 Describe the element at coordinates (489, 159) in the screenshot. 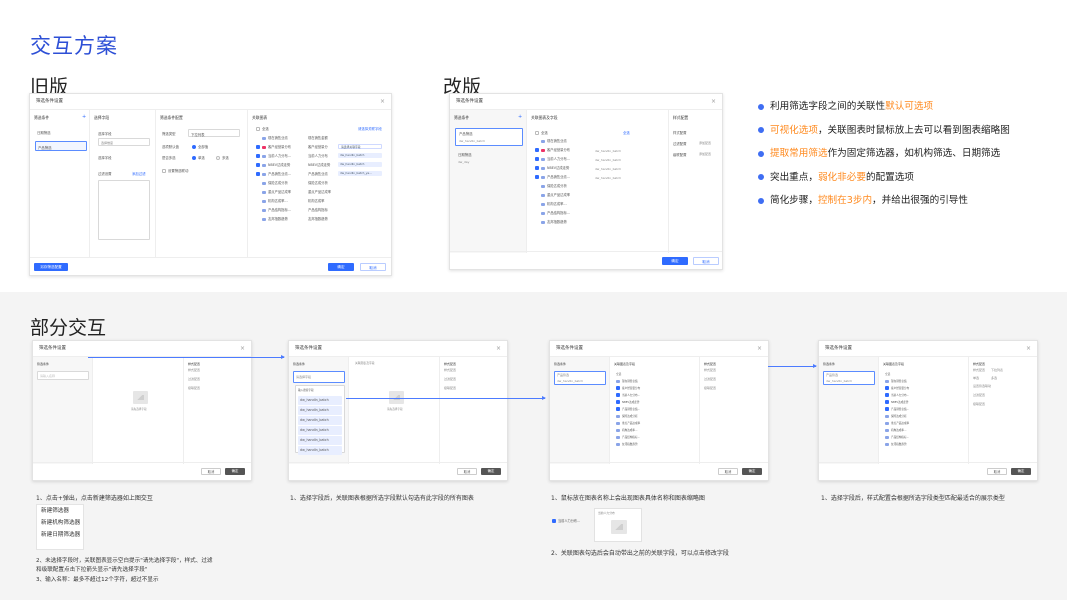

I see `filter-item: 日期筛选 dw_day` at that location.